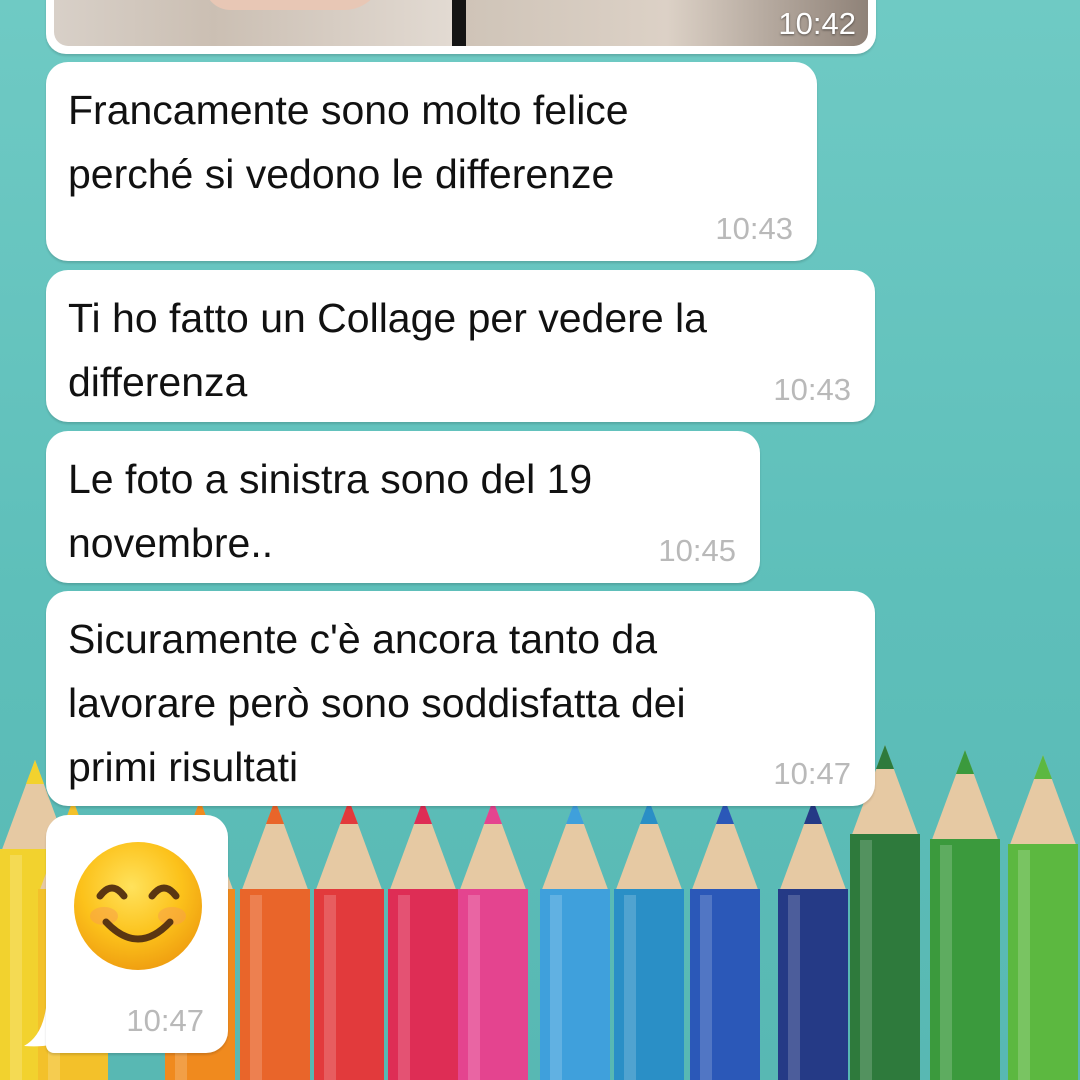 The width and height of the screenshot is (1080, 1080). What do you see at coordinates (253, 23) in the screenshot?
I see `photo-before` at bounding box center [253, 23].